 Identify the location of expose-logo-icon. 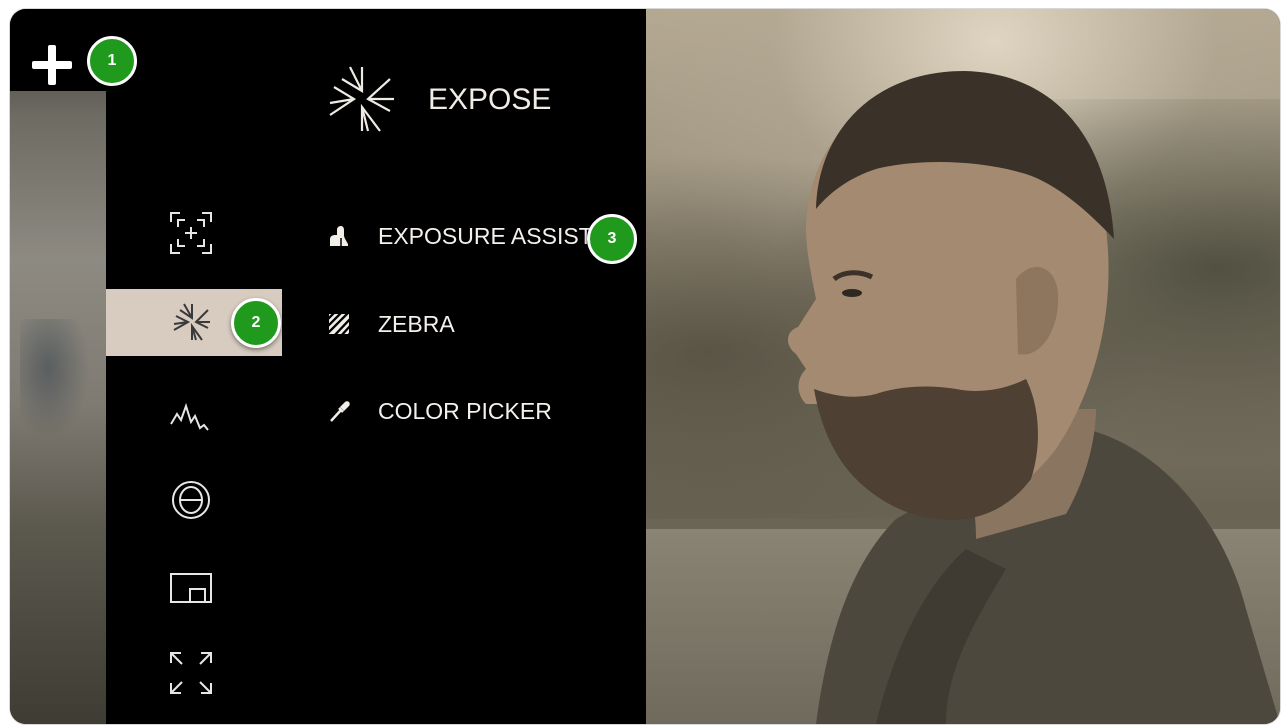
(362, 99).